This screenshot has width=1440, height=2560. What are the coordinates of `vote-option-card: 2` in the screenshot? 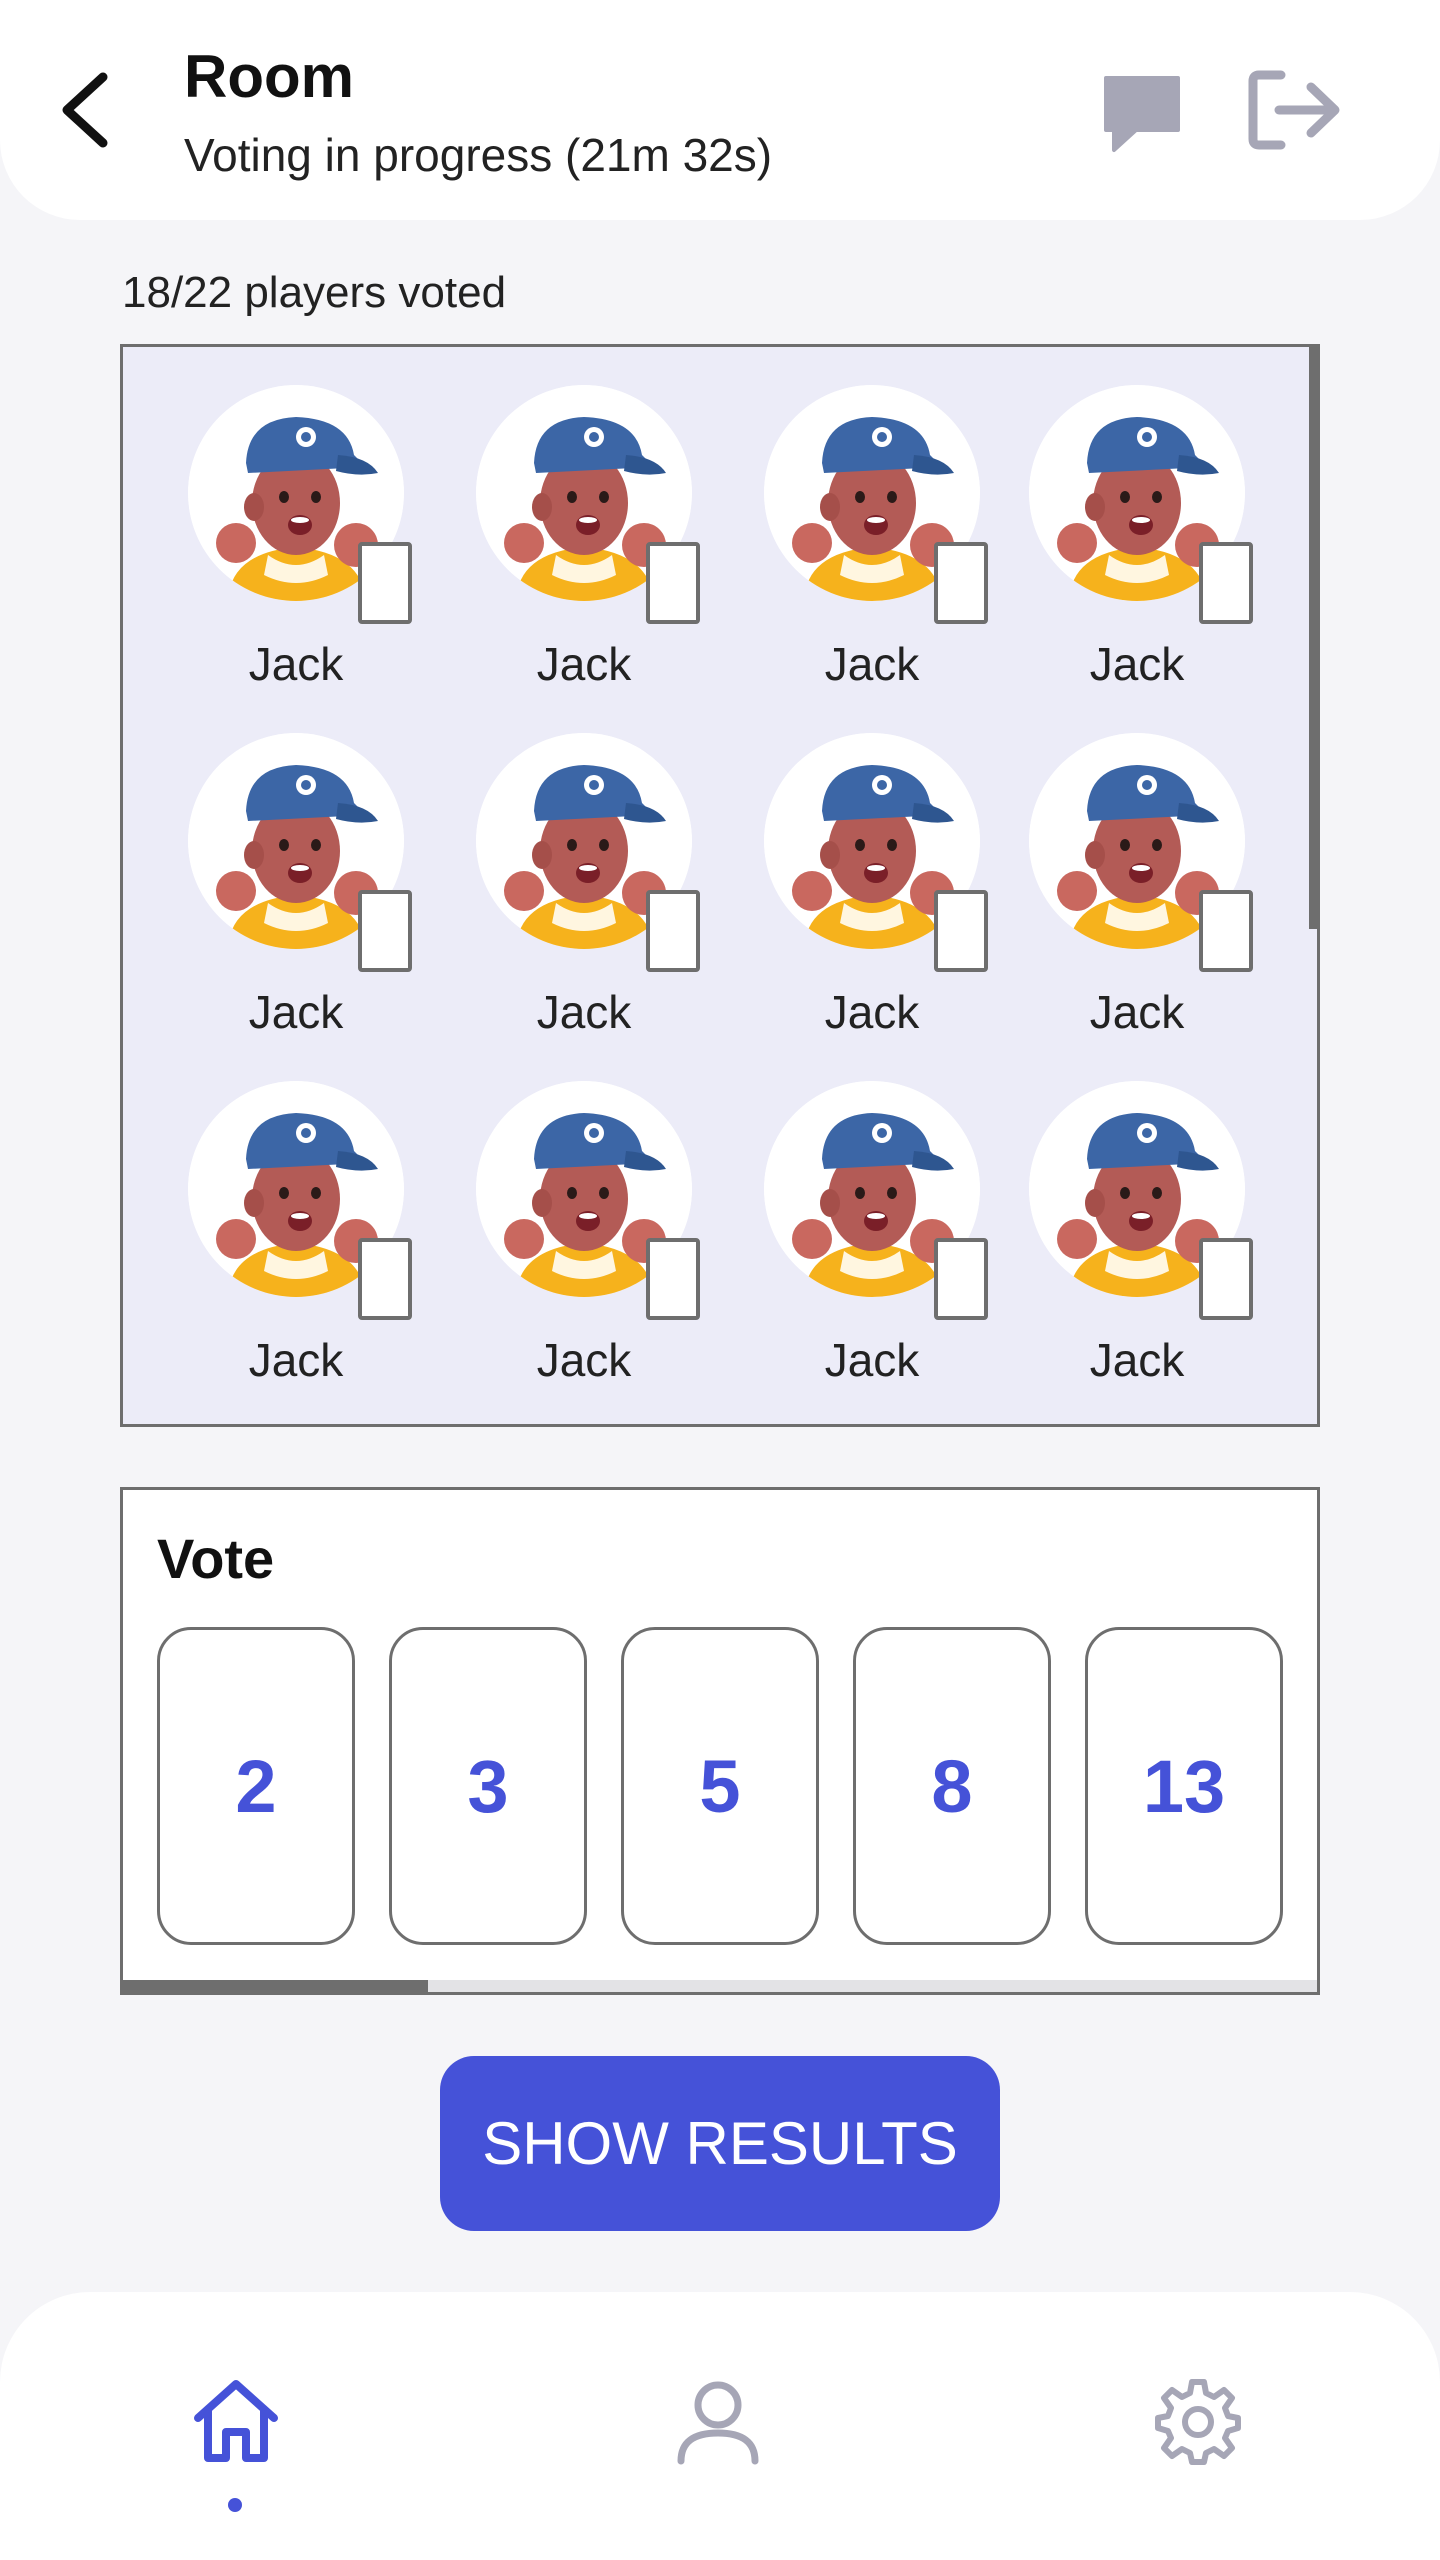 It's located at (256, 1786).